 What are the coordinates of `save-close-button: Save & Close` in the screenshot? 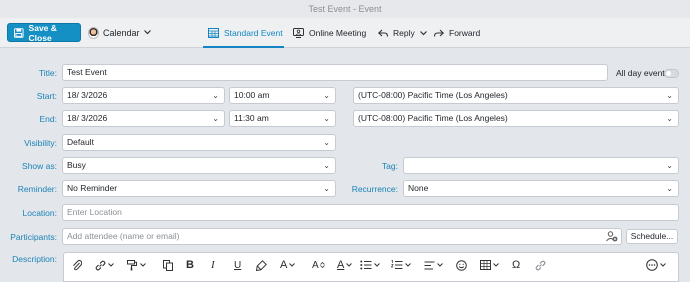 It's located at (44, 32).